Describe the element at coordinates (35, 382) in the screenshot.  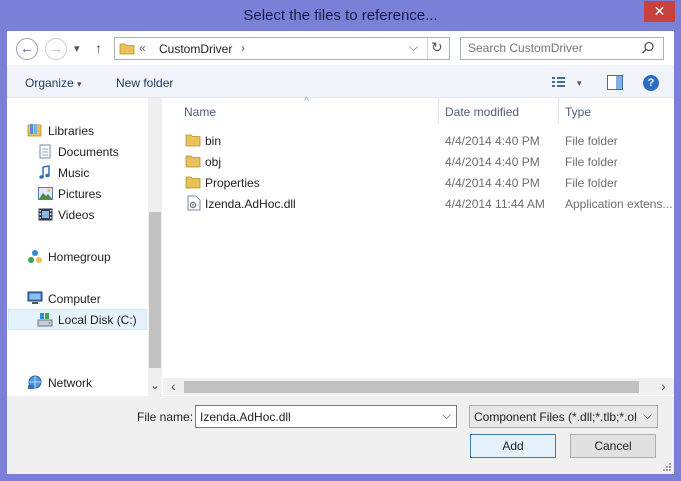
I see `network-icon` at that location.